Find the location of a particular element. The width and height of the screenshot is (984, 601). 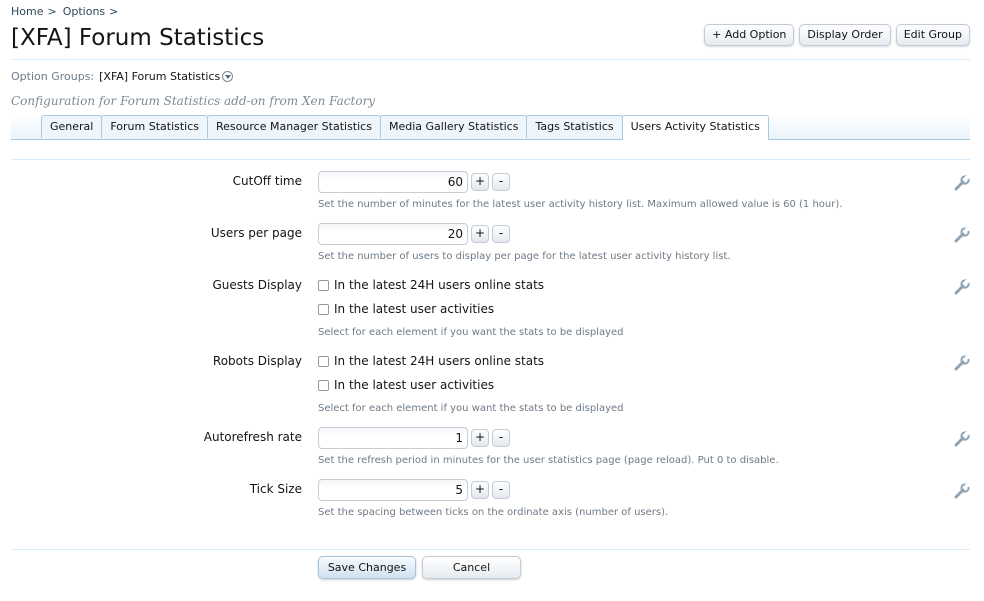

option-groups: Option Groups: [XFA] Forum Statistics is located at coordinates (122, 76).